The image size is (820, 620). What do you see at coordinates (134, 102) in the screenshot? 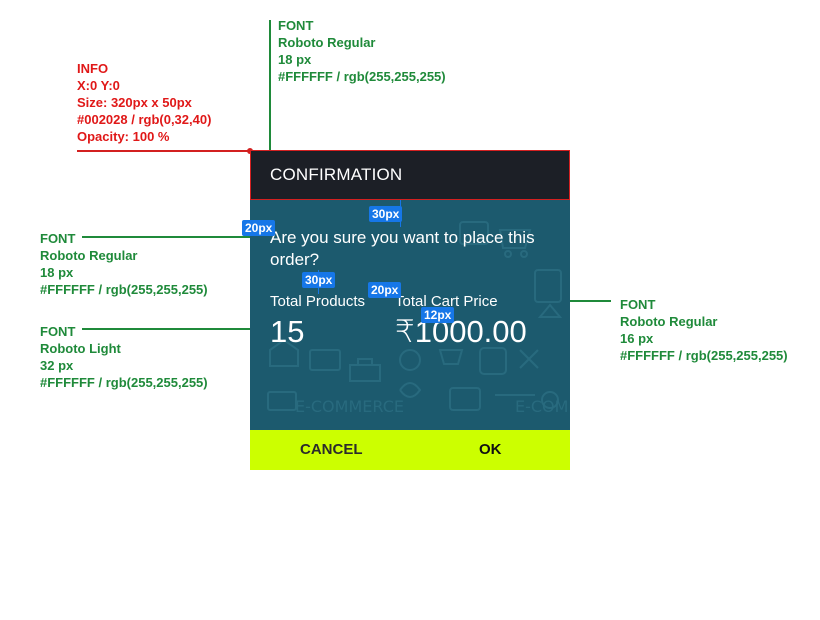
I see `info-spec-size: Size: 320px x 50px` at bounding box center [134, 102].